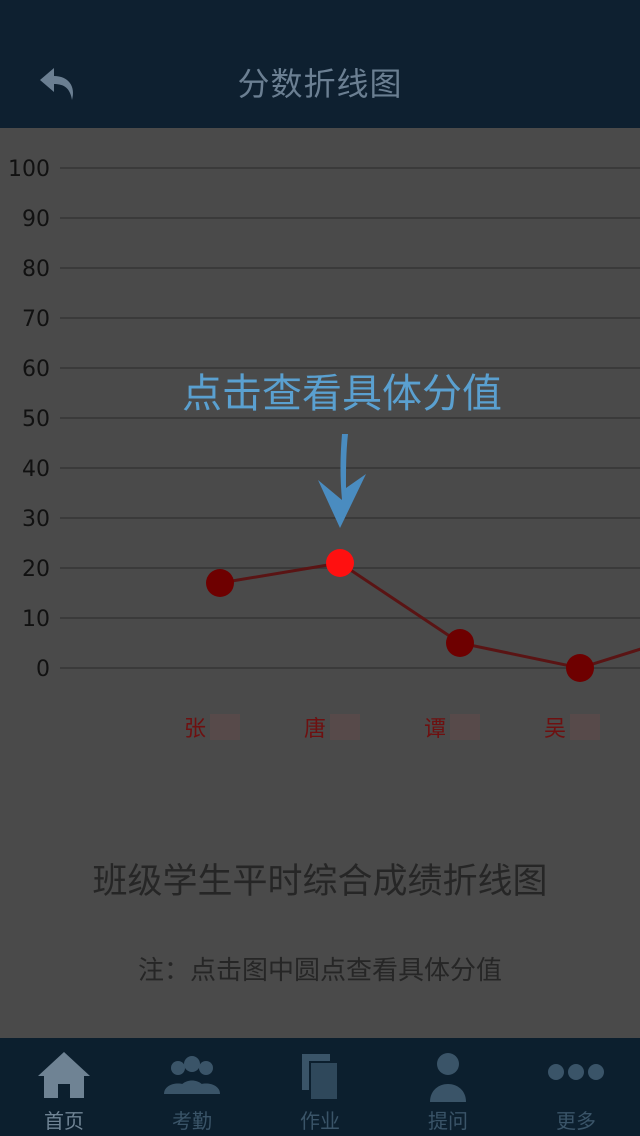 This screenshot has height=1136, width=640. What do you see at coordinates (448, 1077) in the screenshot?
I see `person-icon` at bounding box center [448, 1077].